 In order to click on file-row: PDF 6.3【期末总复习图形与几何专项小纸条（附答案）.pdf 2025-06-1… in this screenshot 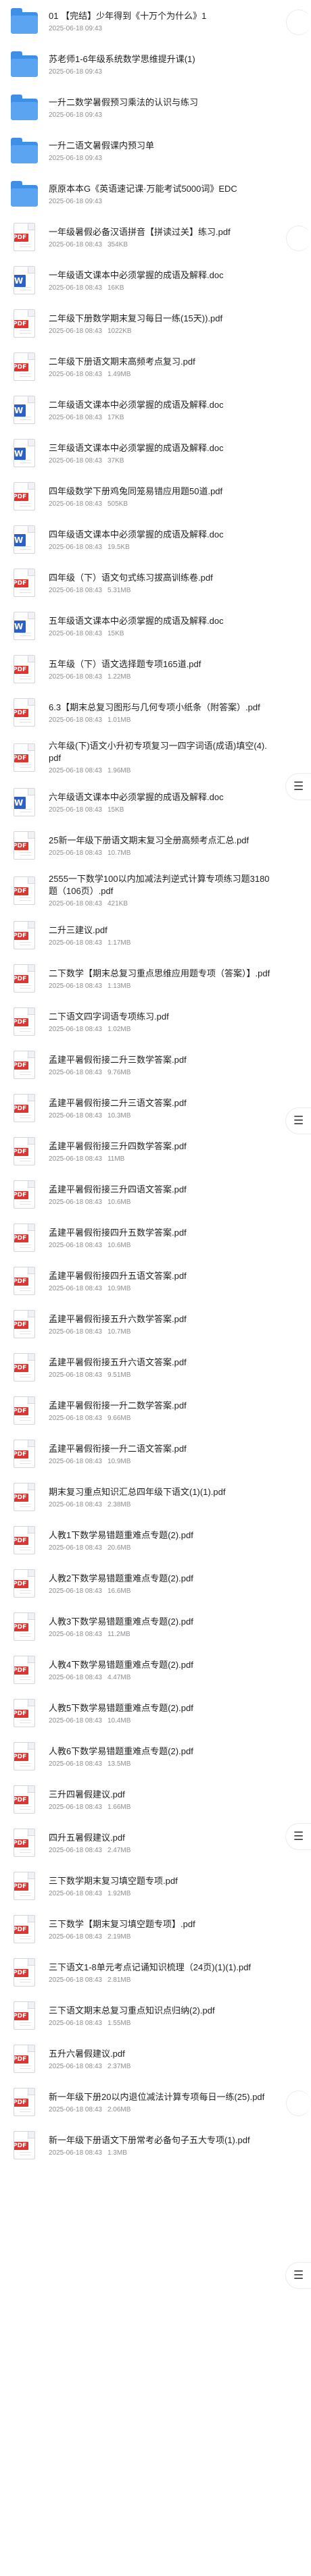, I will do `click(156, 713)`.